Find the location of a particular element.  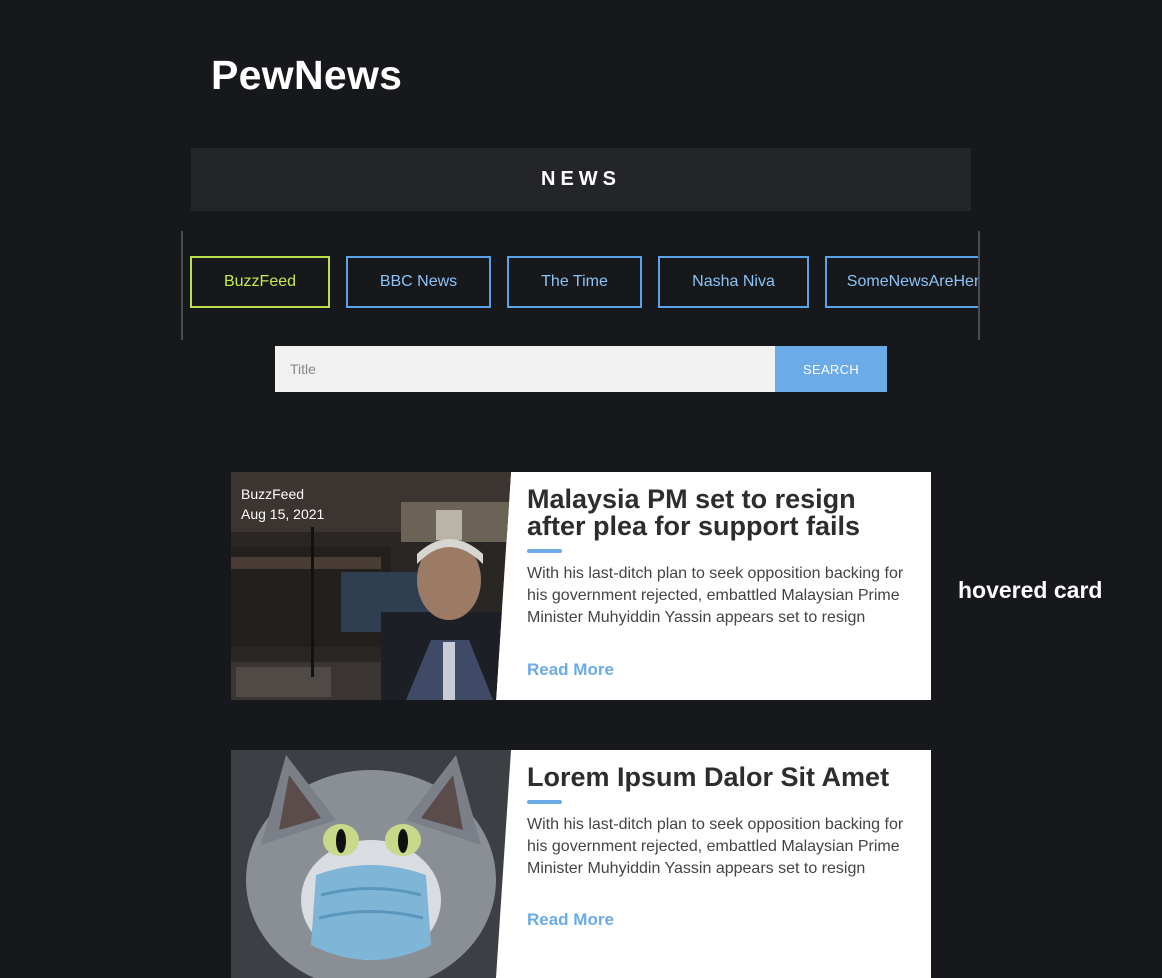

search-bar: SEARCH is located at coordinates (581, 369).